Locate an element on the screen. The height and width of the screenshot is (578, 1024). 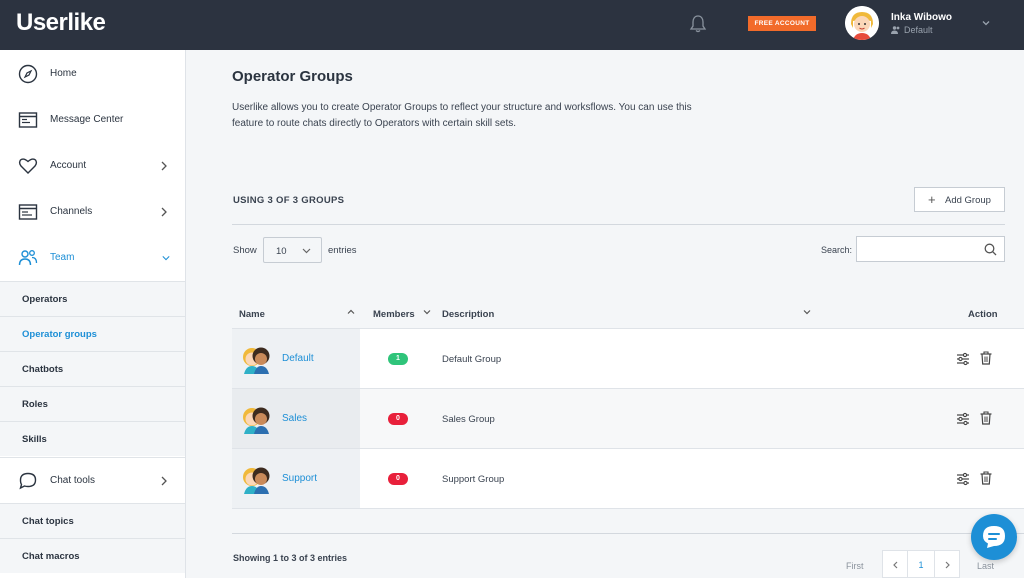
sidebar-item-label: Team is located at coordinates (62, 257).